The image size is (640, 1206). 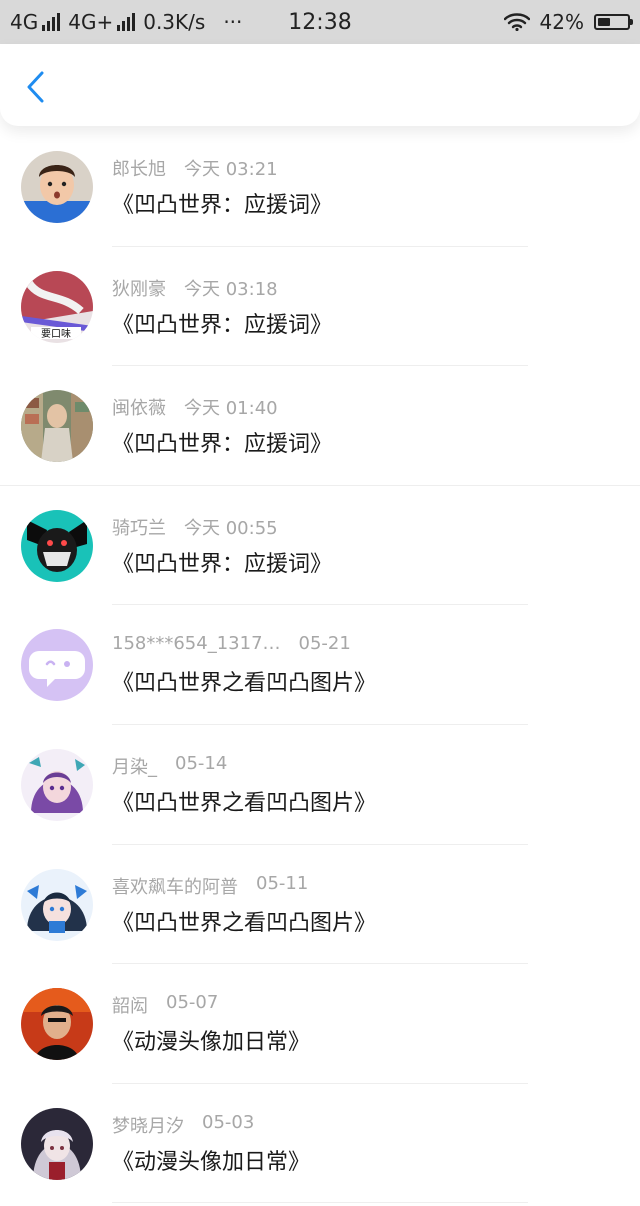 I want to click on user-name: 骑巧兰, so click(x=139, y=528).